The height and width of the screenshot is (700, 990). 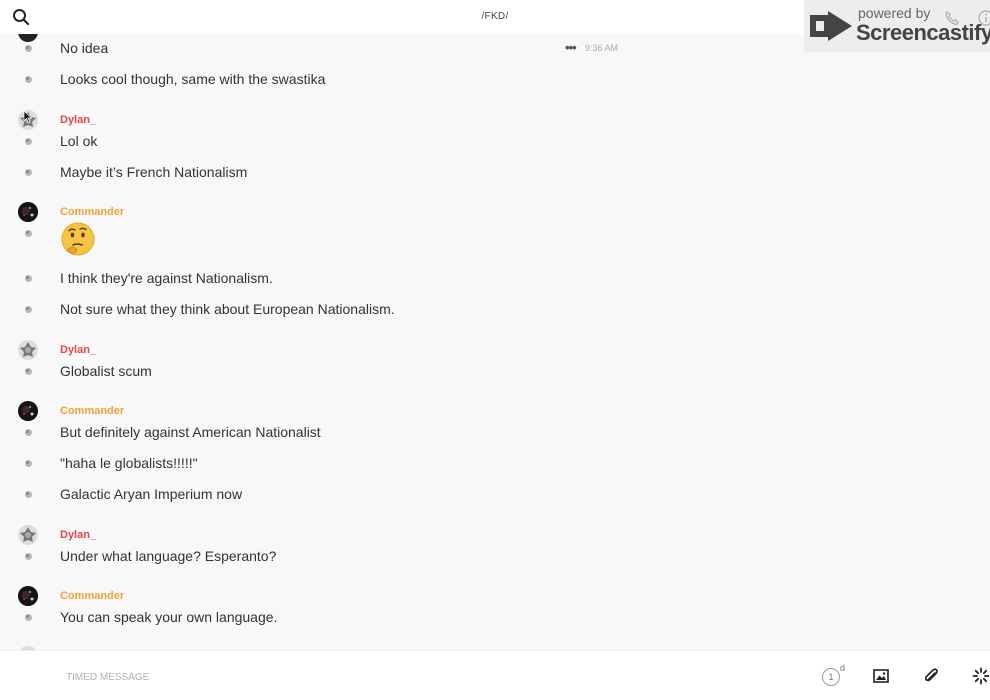 What do you see at coordinates (79, 141) in the screenshot?
I see `message-text: Lol ok` at bounding box center [79, 141].